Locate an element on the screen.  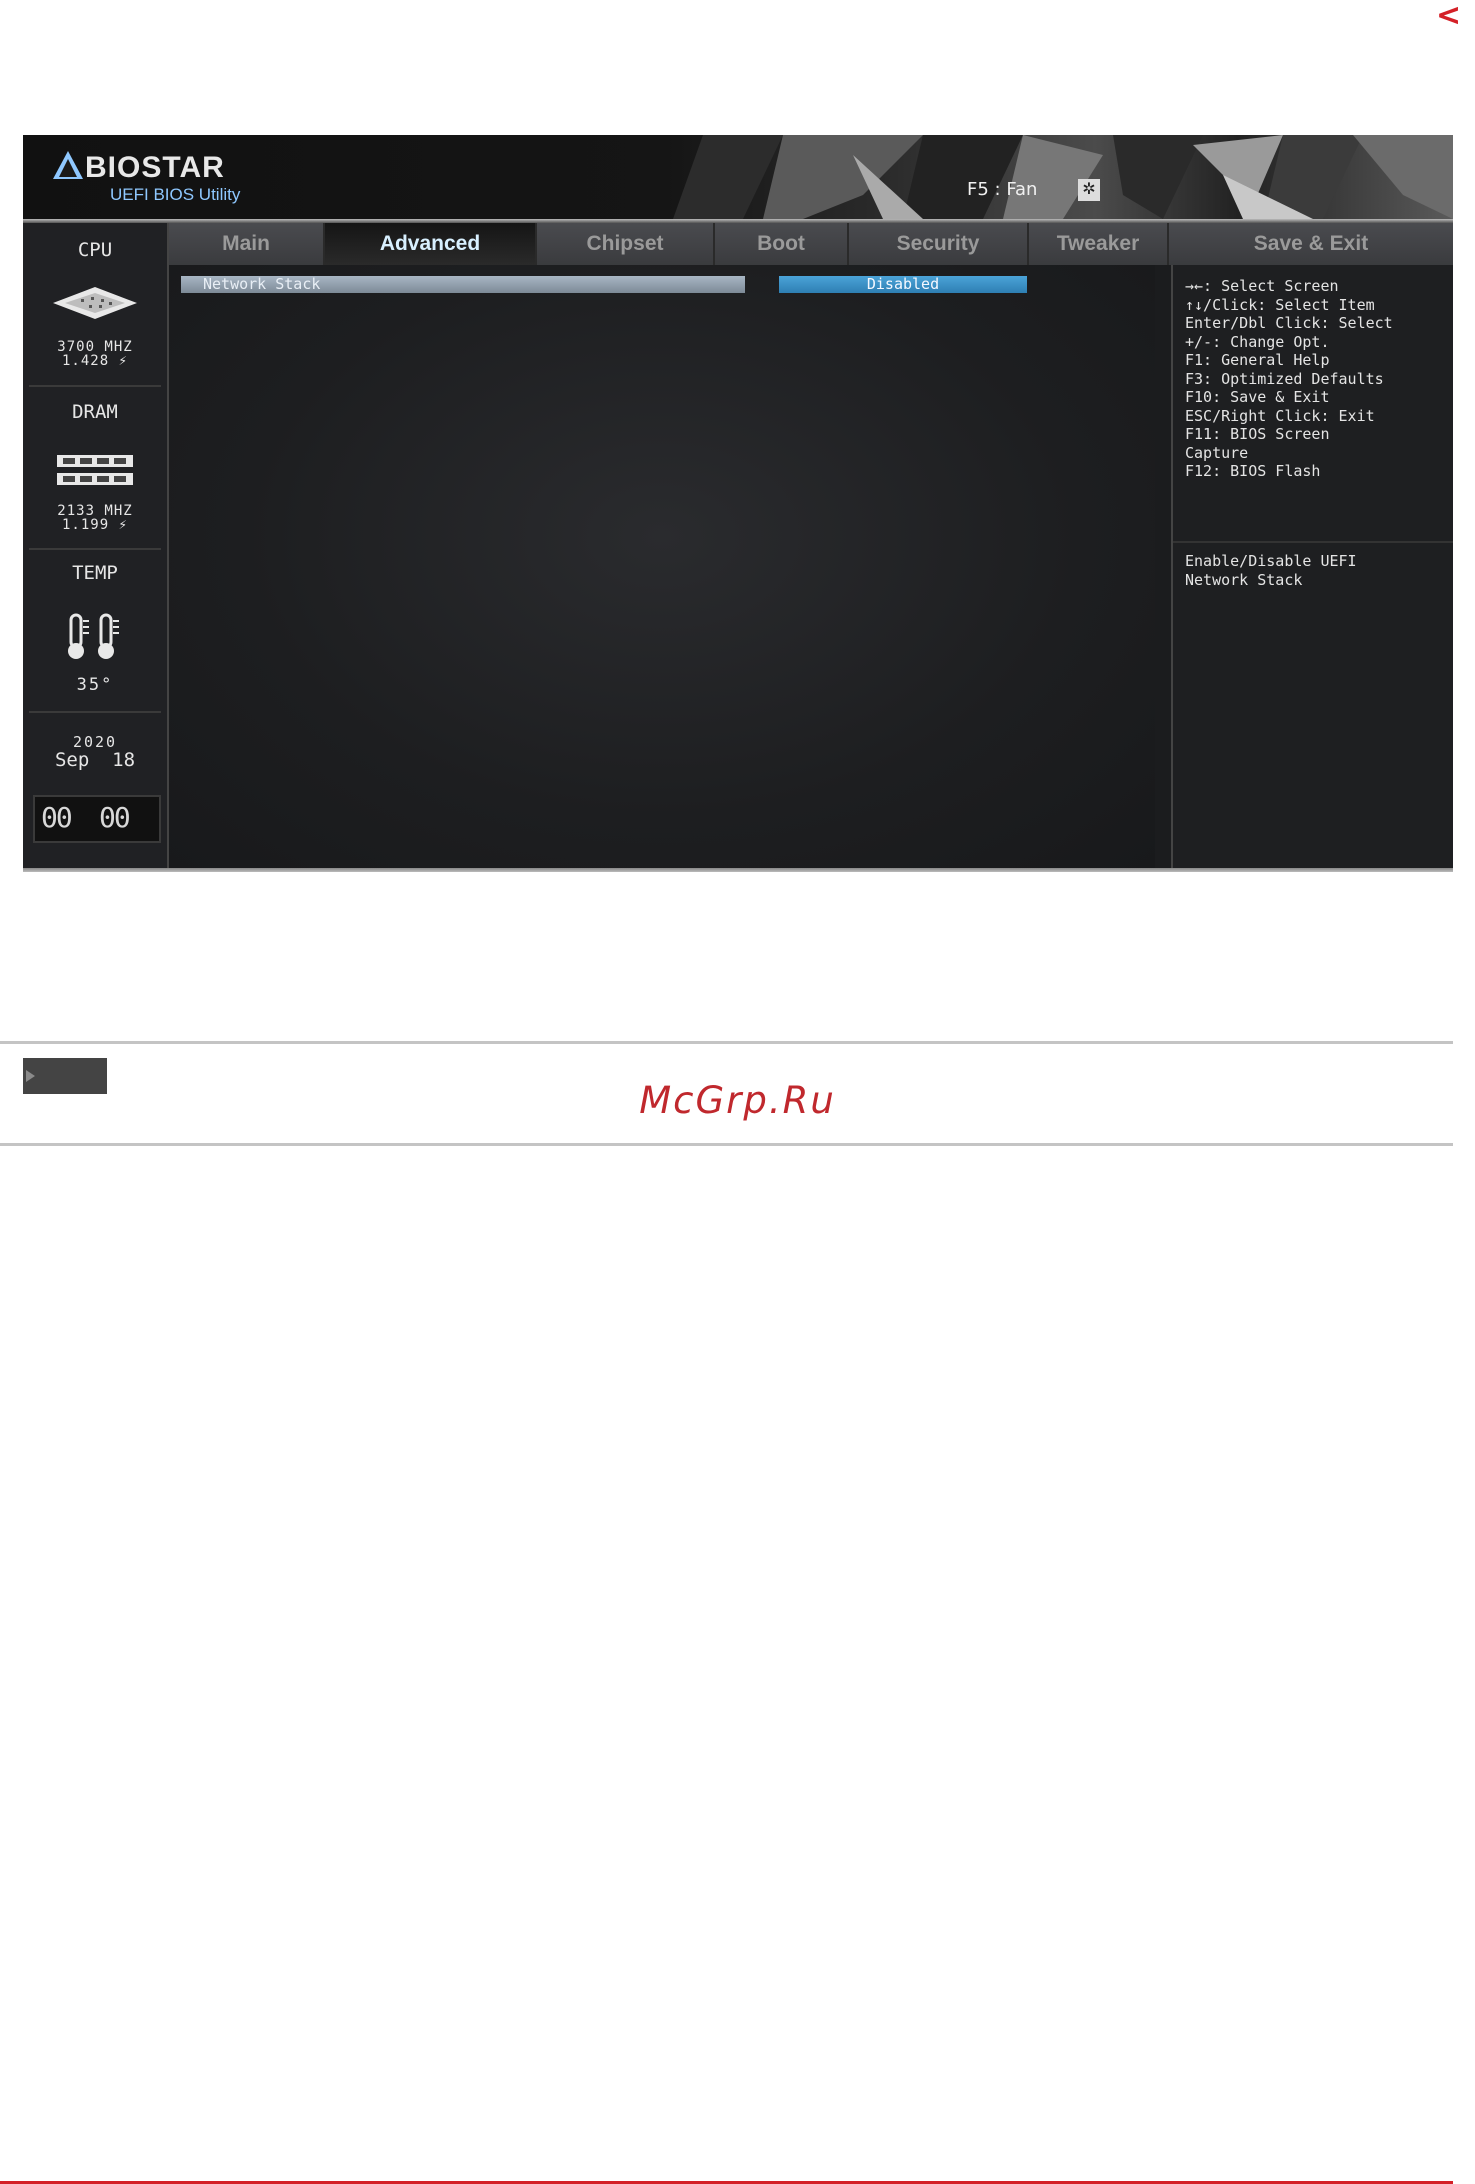
dram-label: DRAM is located at coordinates (95, 412).